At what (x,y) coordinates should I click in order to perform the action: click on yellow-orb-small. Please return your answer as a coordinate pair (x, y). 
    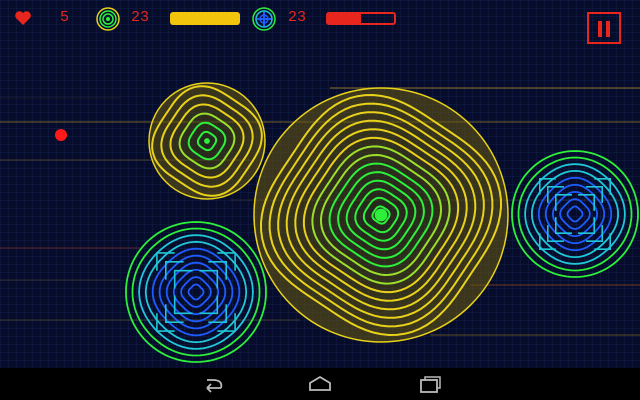
    Looking at the image, I should click on (207, 141).